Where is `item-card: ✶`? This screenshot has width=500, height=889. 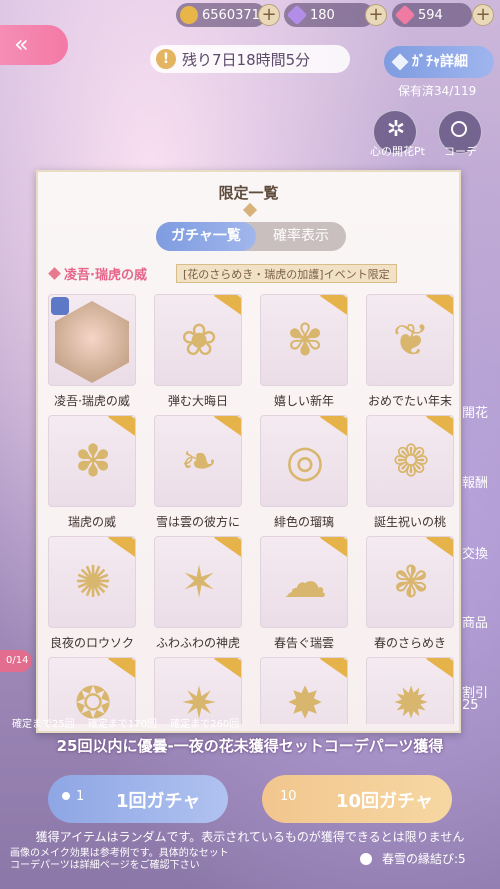
item-card: ✶ is located at coordinates (198, 582).